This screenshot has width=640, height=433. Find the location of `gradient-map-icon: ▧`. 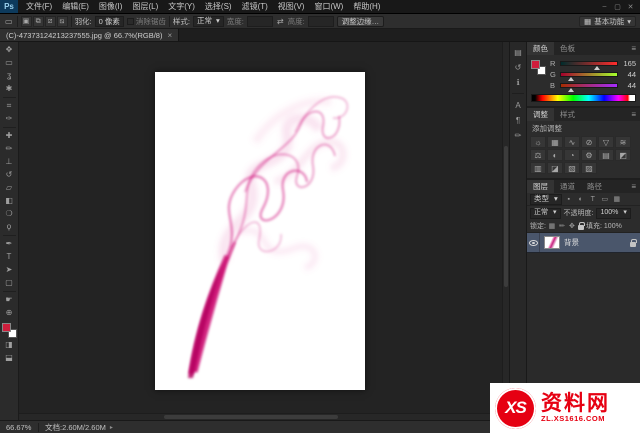

gradient-map-icon: ▧ is located at coordinates (572, 168).